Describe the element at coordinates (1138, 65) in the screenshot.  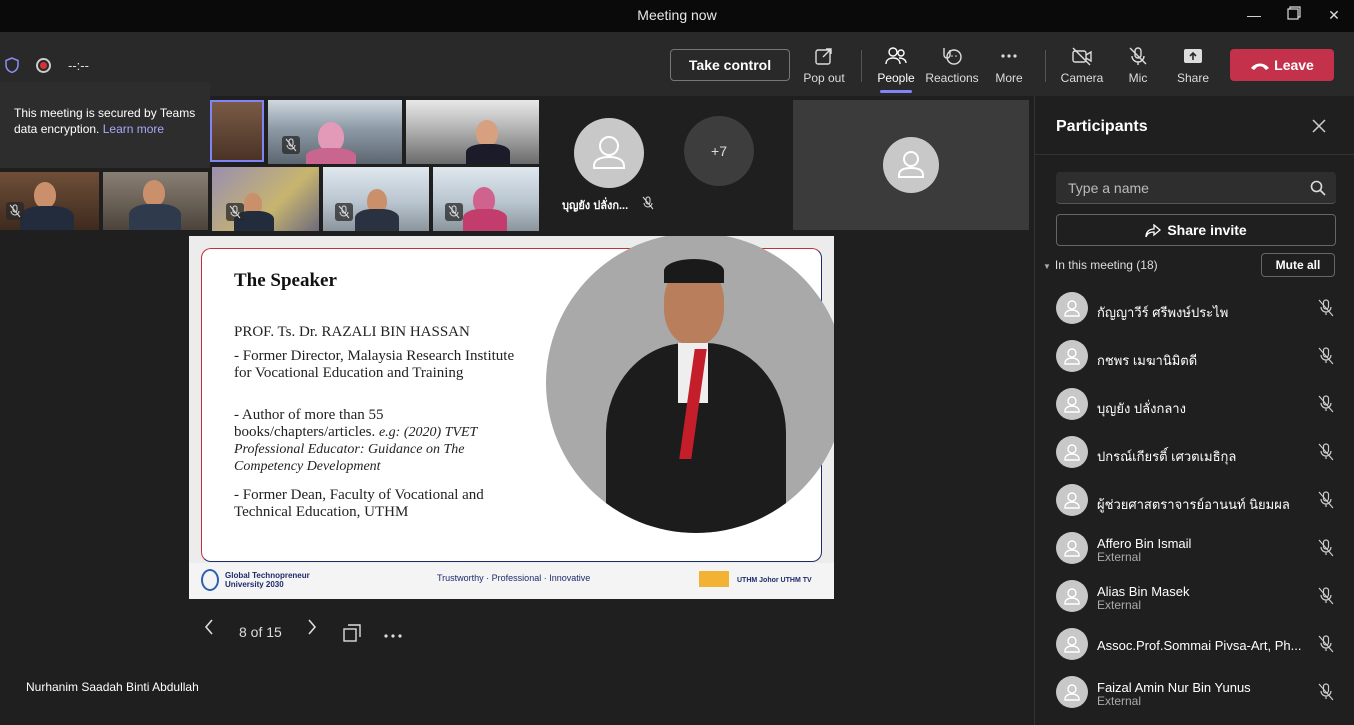
I see `mic-button: Mic` at that location.